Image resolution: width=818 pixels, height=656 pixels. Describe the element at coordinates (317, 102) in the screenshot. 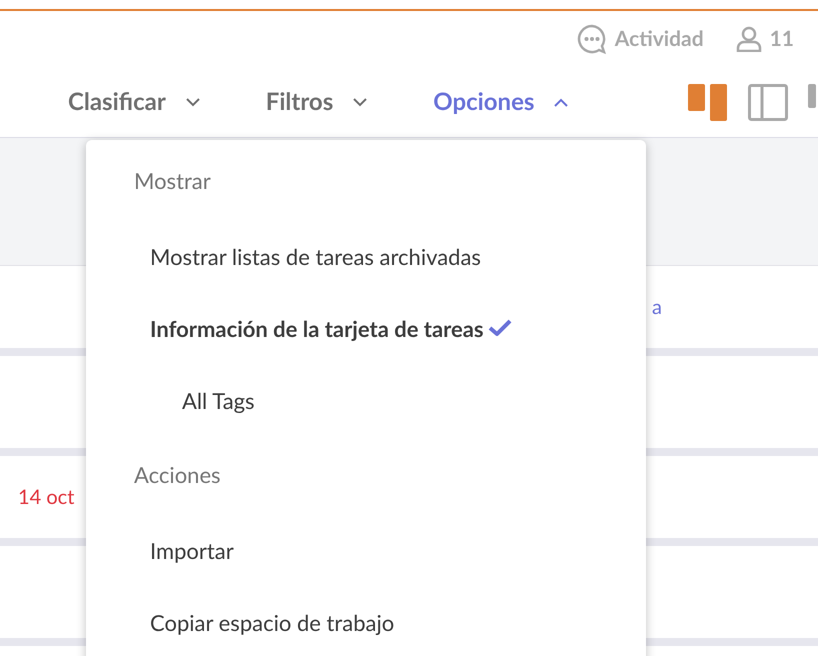

I see `toolbar-dropdown: Filtros` at that location.